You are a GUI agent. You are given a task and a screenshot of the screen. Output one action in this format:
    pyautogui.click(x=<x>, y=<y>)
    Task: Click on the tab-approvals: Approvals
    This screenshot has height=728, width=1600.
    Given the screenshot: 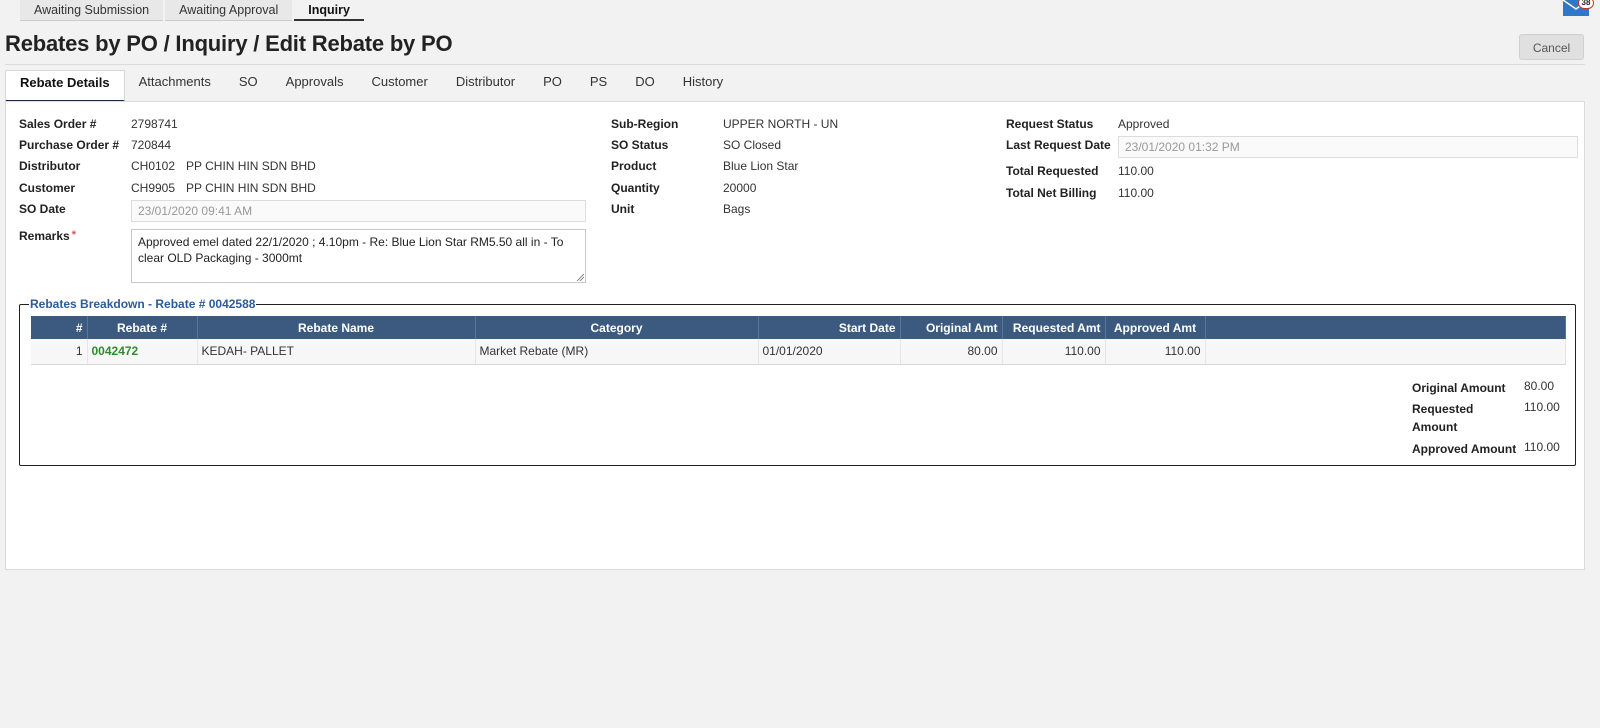 What is the action you would take?
    pyautogui.click(x=315, y=86)
    